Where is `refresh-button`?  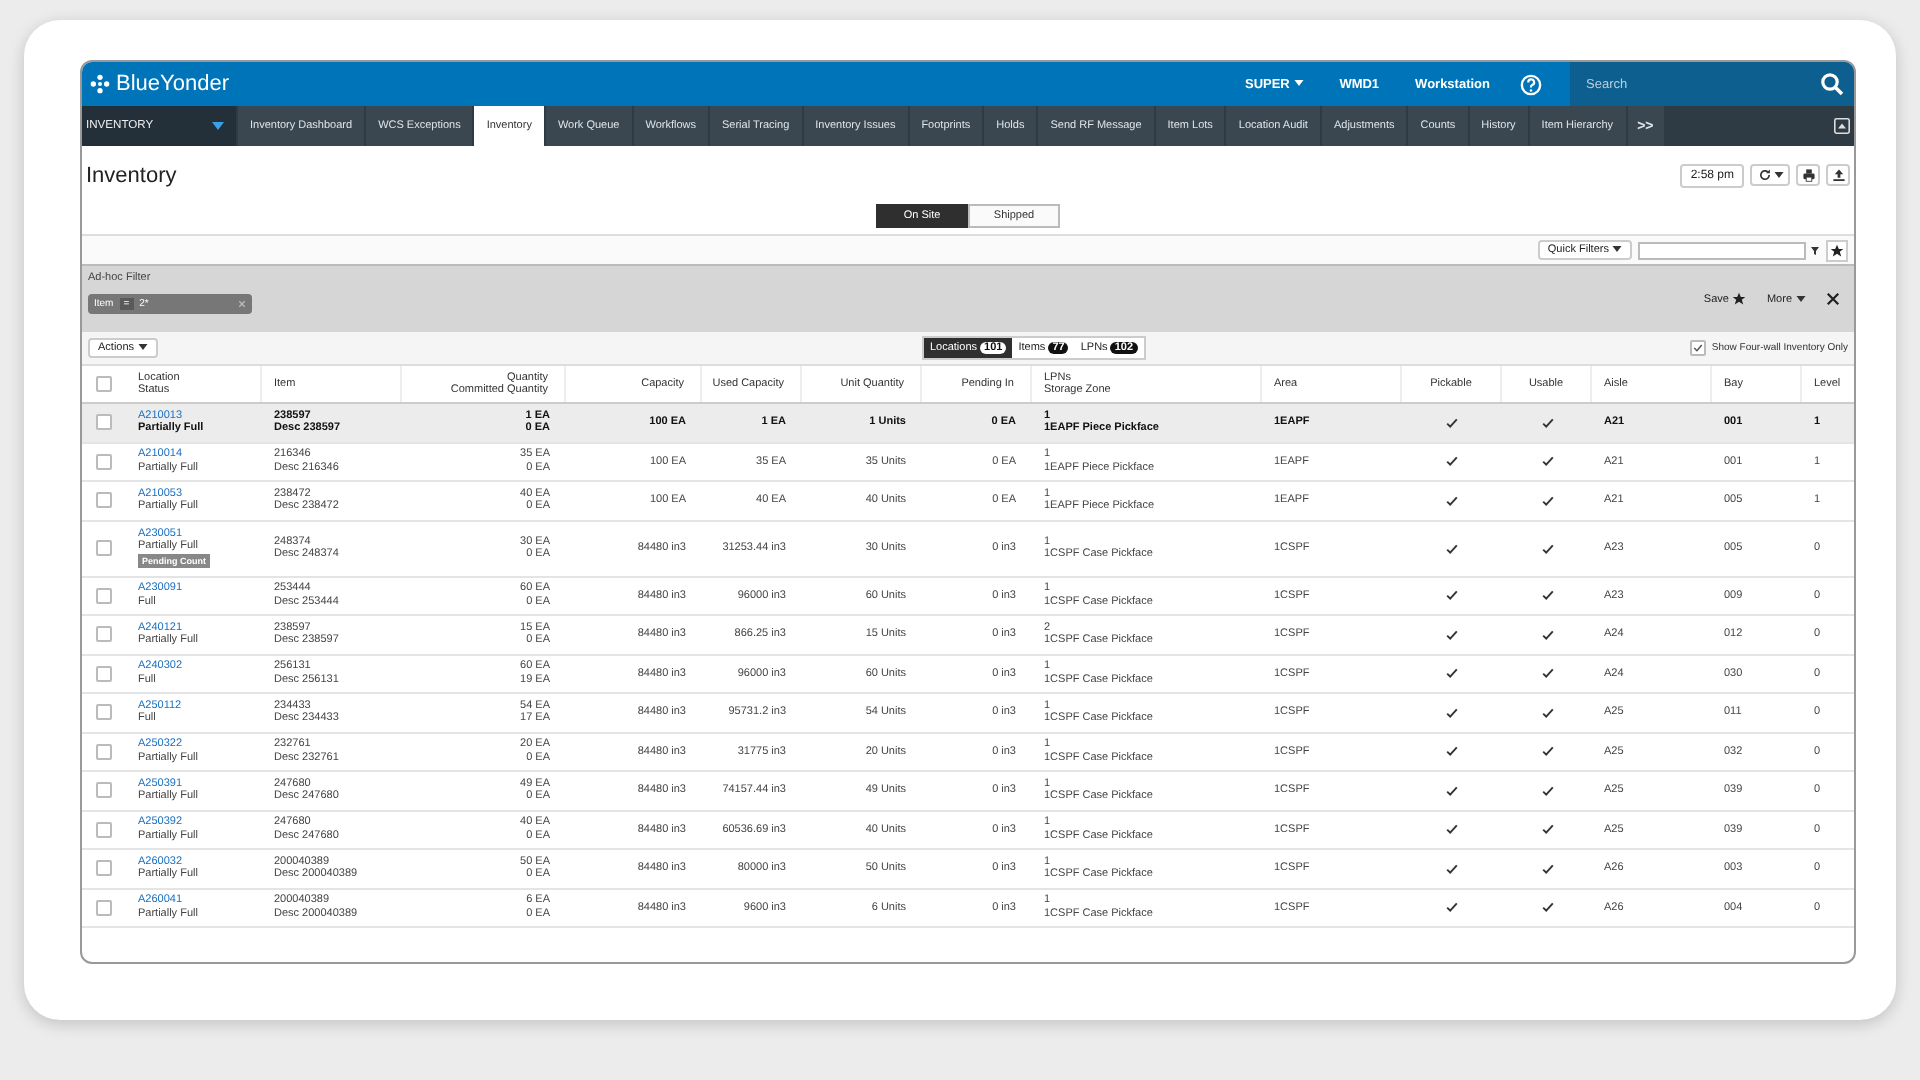 refresh-button is located at coordinates (1770, 175).